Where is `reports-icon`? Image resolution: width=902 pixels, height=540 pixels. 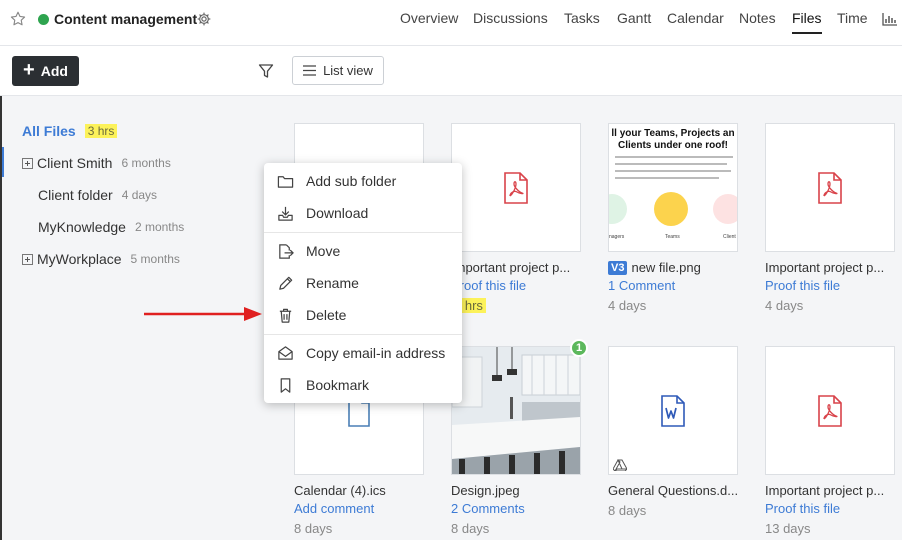
reports-icon is located at coordinates (890, 19).